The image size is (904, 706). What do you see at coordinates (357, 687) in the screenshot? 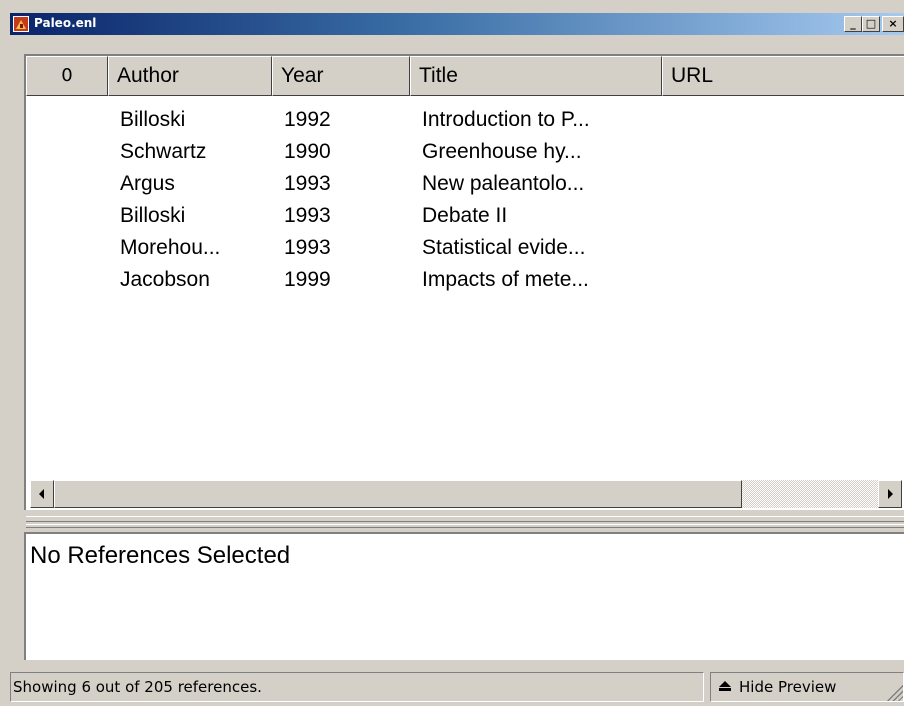
I see `status-text: Showing 6 out of 205 references.` at bounding box center [357, 687].